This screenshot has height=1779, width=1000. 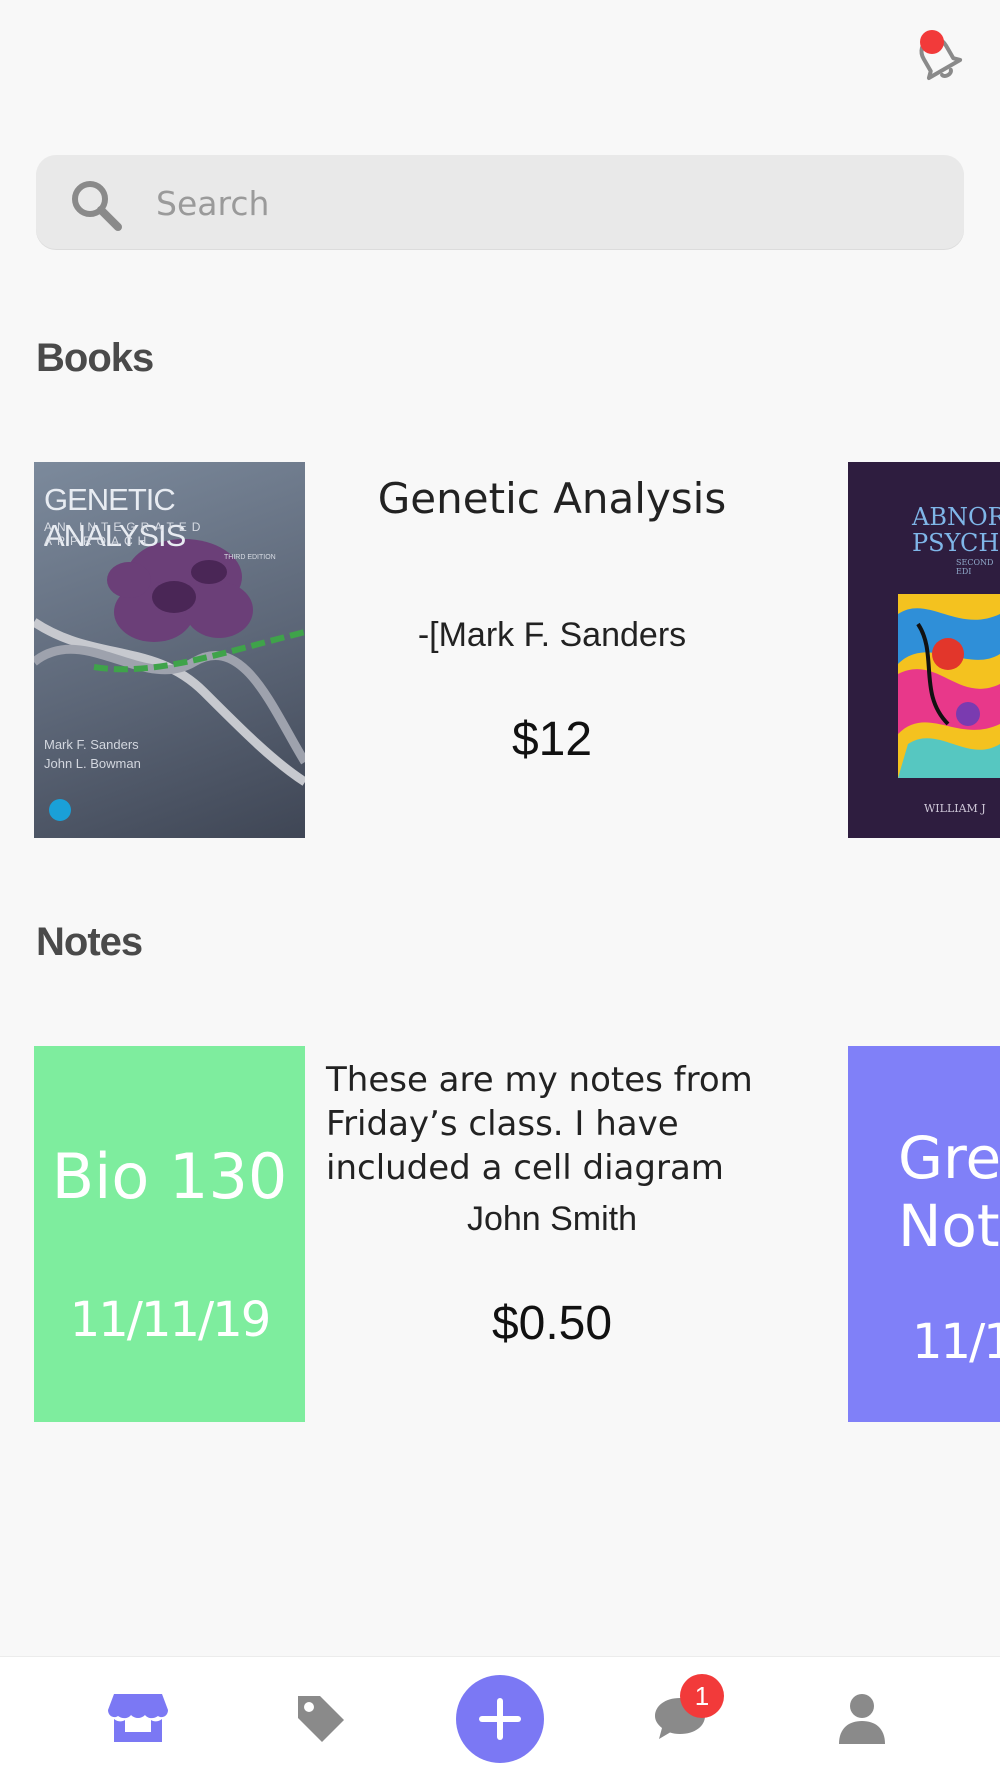 I want to click on search-bar, so click(x=500, y=203).